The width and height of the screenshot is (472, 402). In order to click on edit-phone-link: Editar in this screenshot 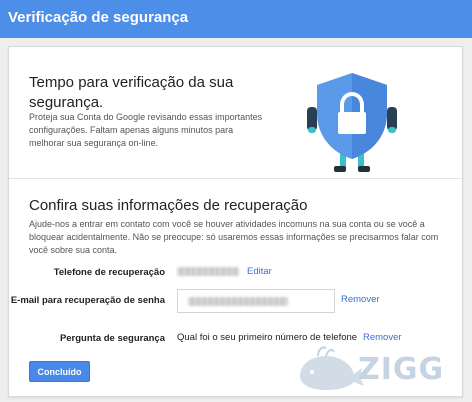, I will do `click(259, 271)`.